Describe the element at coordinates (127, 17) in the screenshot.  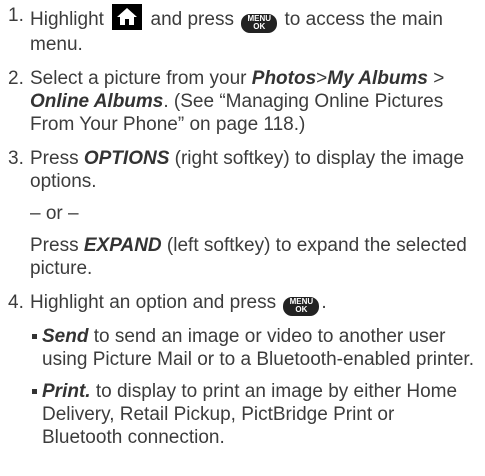
I see `home-icon` at that location.